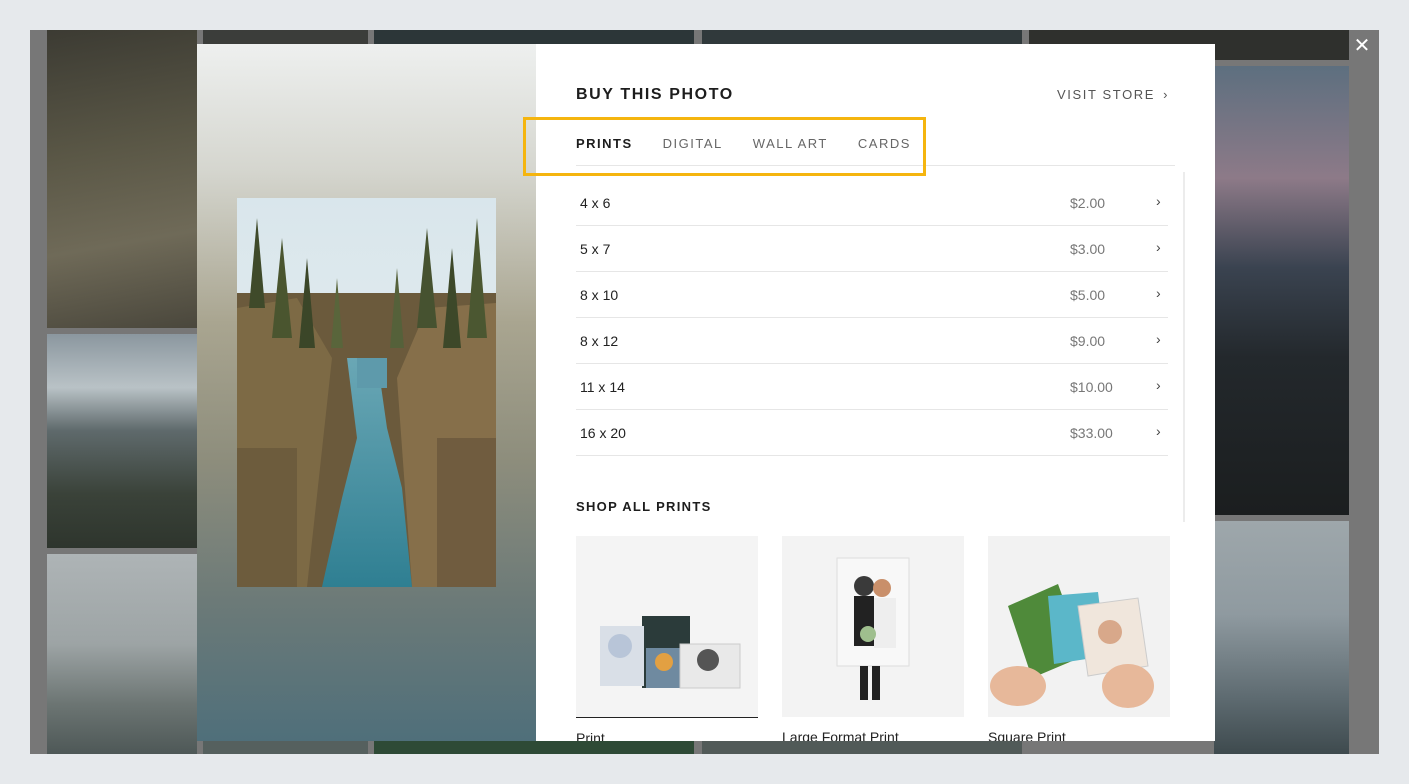 Image resolution: width=1409 pixels, height=784 pixels. I want to click on print-size: 16 x 20, so click(603, 433).